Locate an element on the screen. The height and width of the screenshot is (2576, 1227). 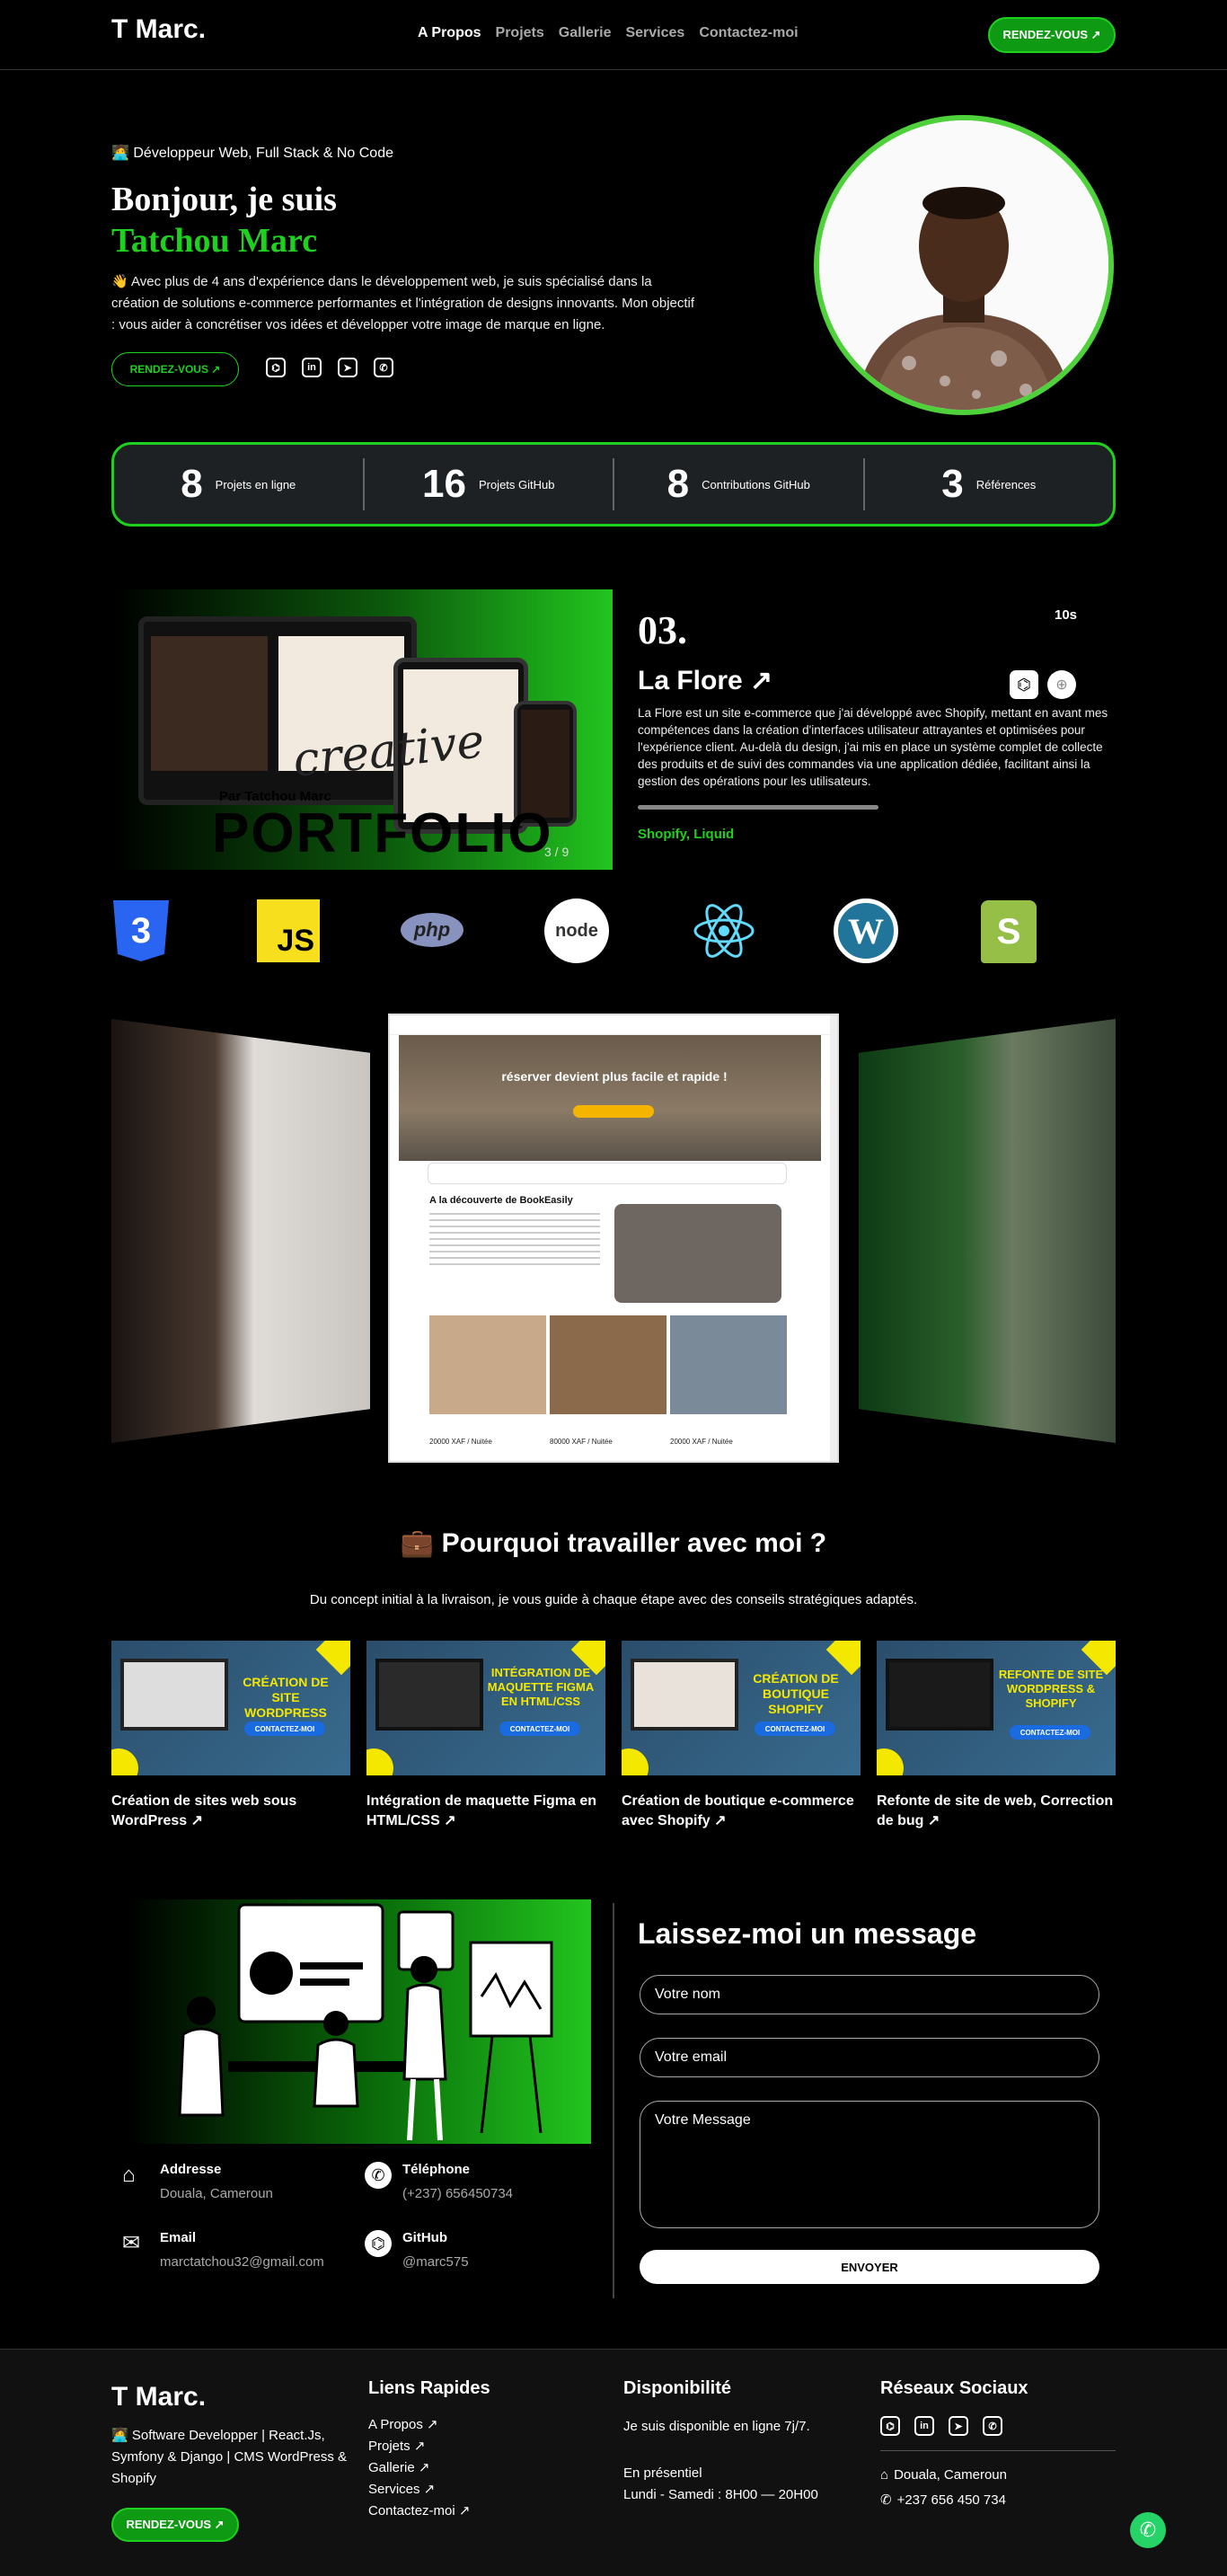
service-banner: REFONTE DE SITE WORDPRESS & SHOPIFY is located at coordinates (1051, 1689).